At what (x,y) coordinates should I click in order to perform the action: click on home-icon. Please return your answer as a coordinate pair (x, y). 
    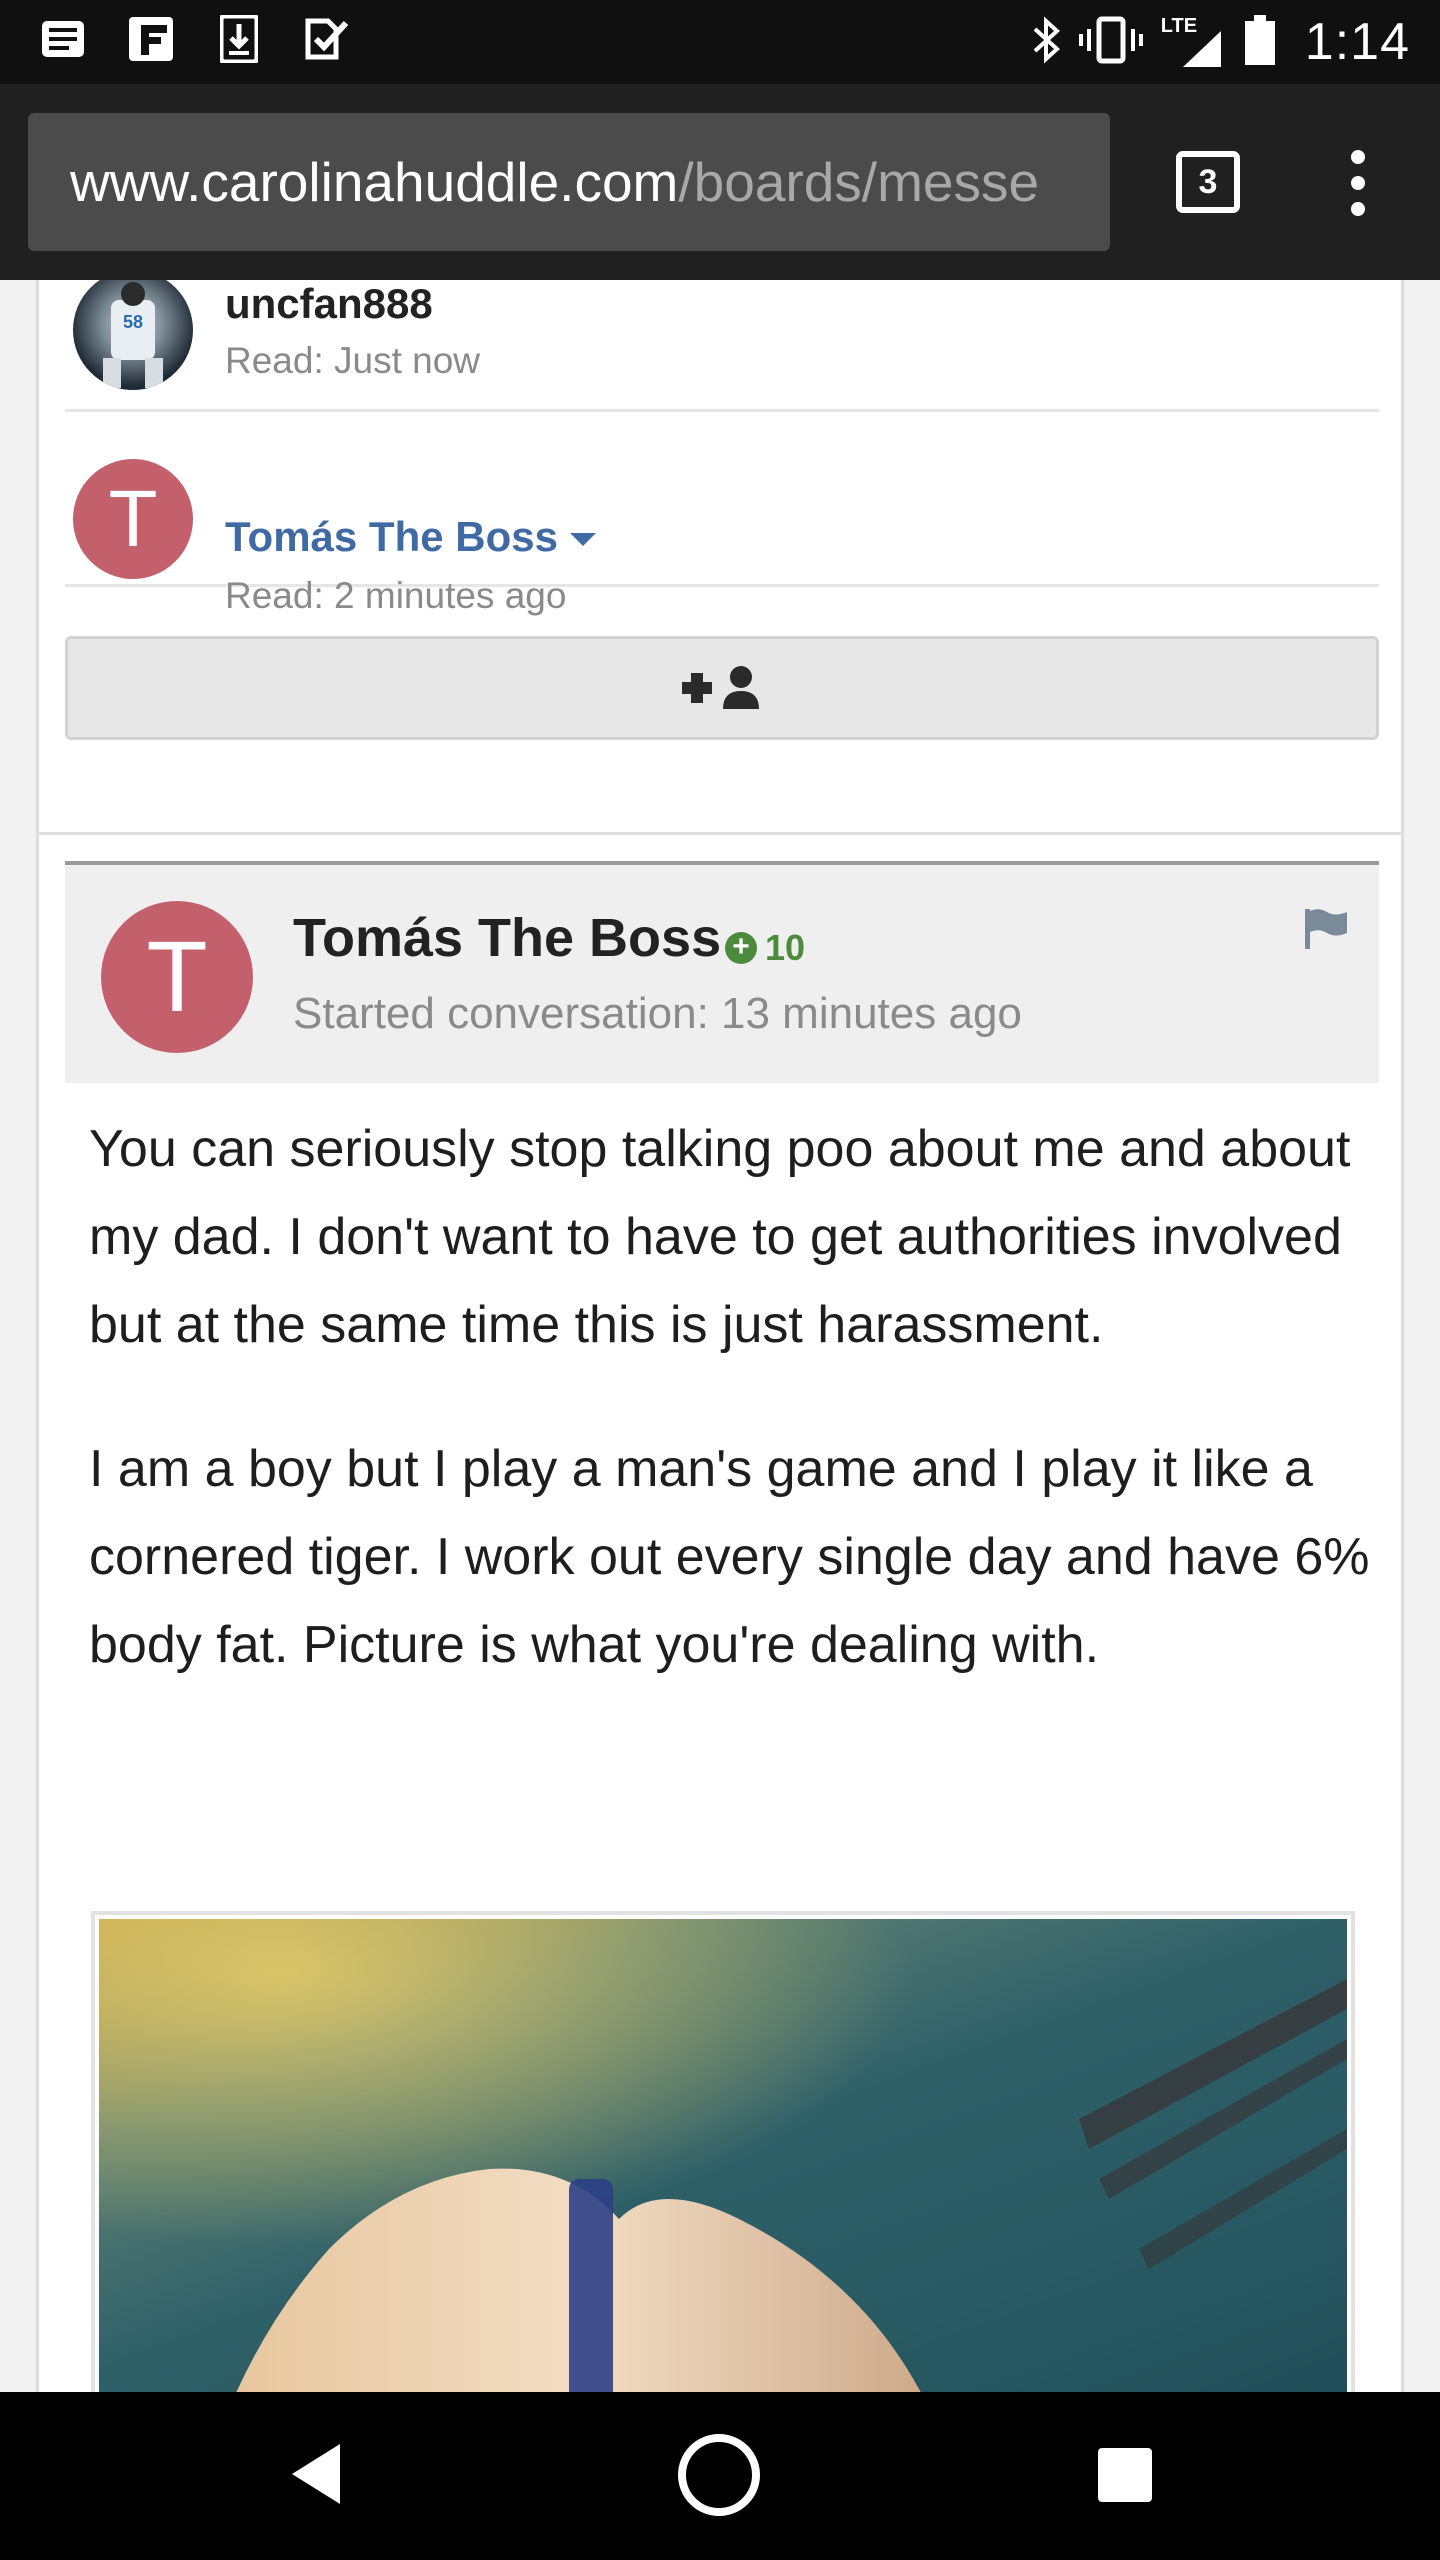
    Looking at the image, I should click on (719, 2475).